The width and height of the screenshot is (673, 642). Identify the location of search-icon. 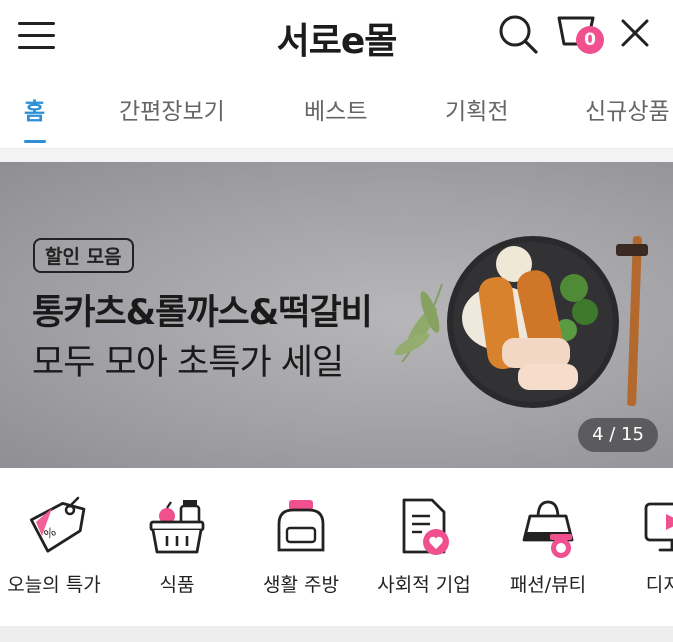
(519, 37).